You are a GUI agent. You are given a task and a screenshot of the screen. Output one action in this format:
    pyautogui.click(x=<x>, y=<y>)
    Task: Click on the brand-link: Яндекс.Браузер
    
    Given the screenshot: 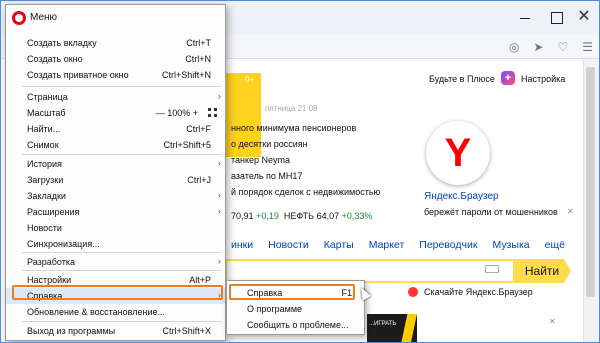 What is the action you would take?
    pyautogui.click(x=461, y=196)
    